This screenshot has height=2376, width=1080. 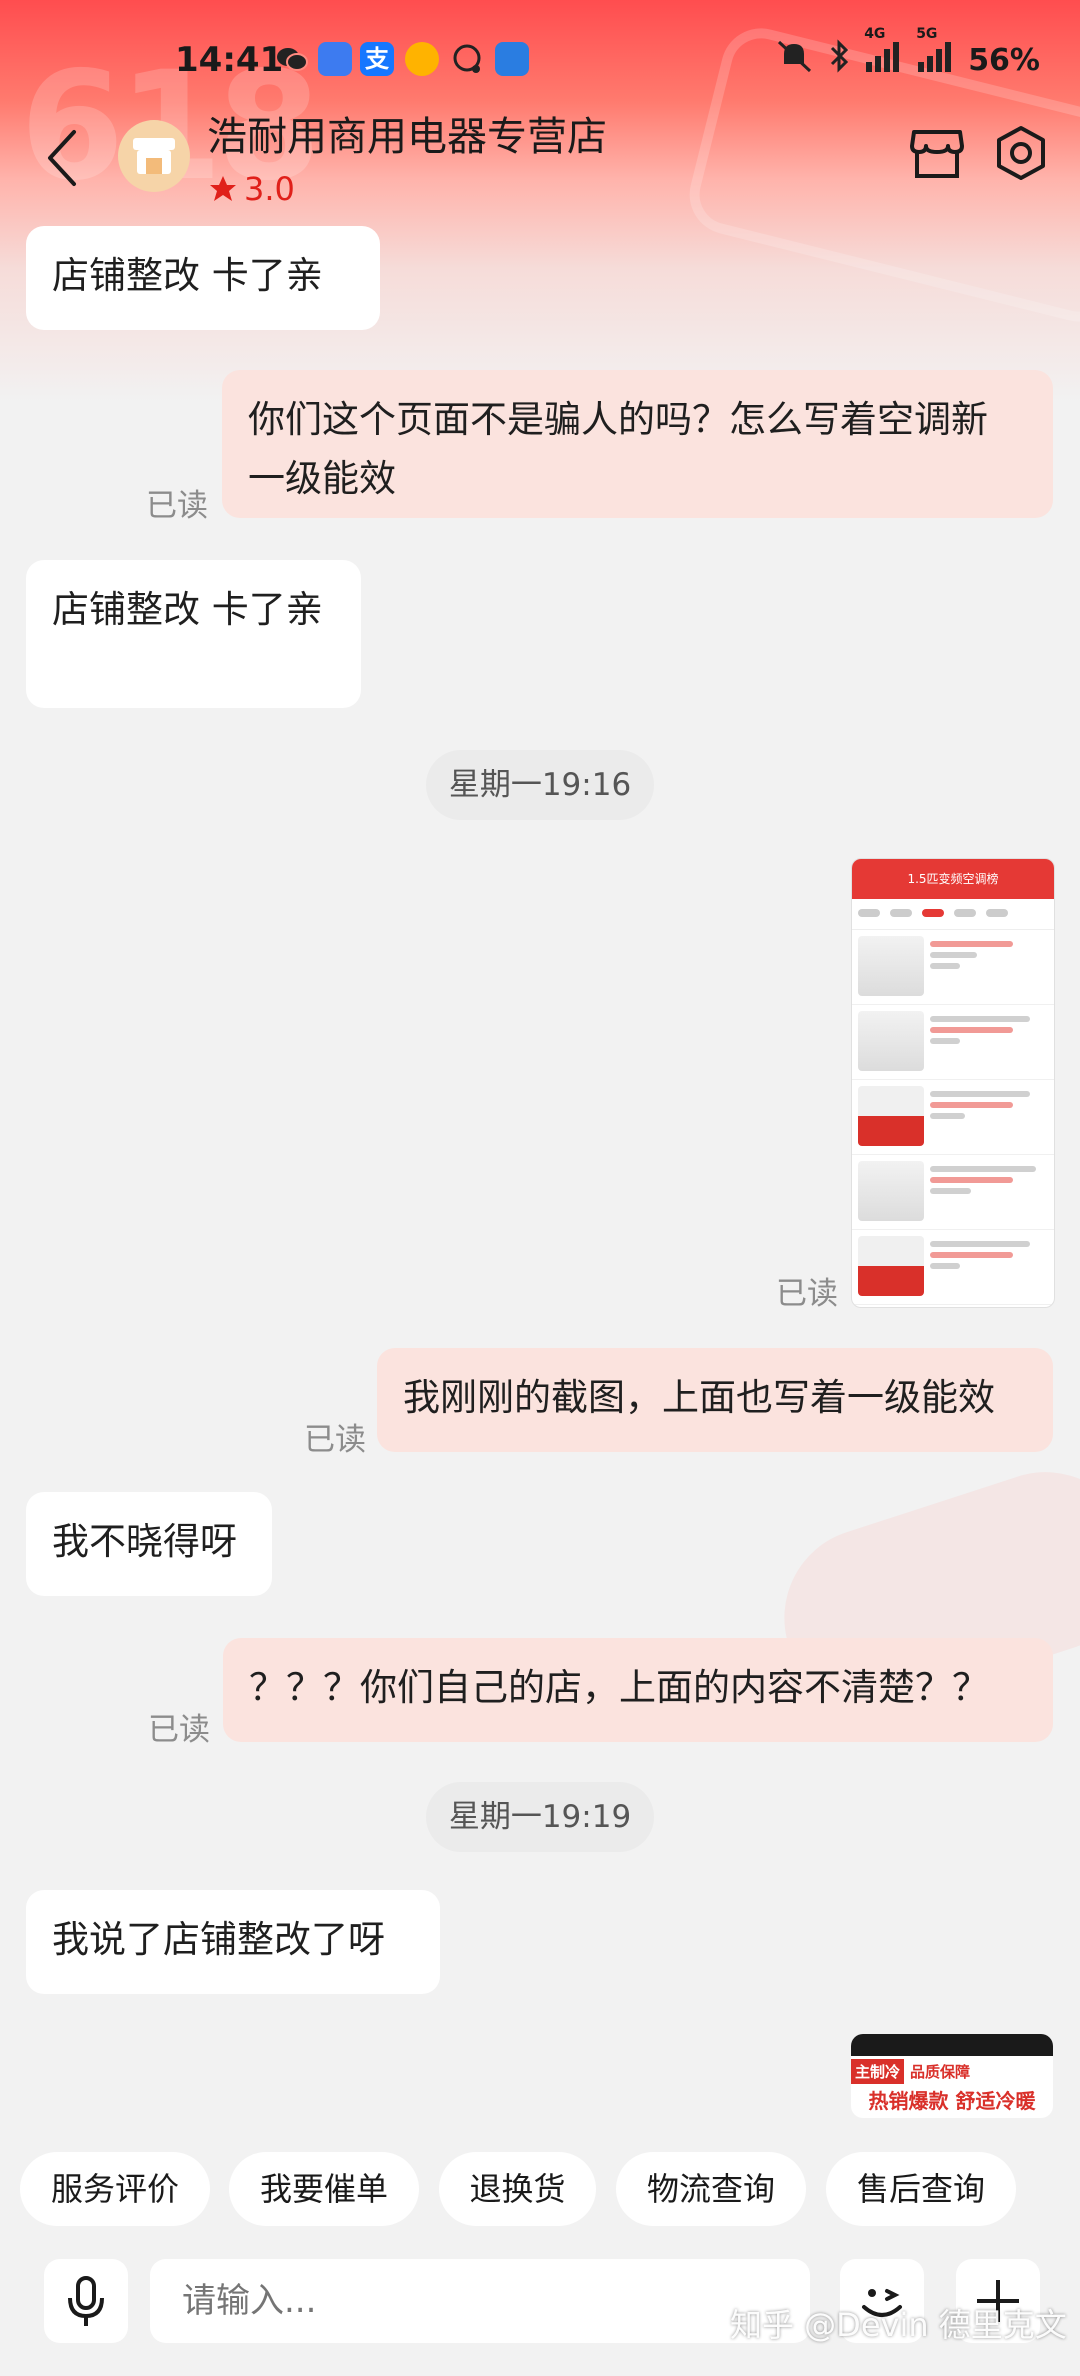 I want to click on shop-avatar, so click(x=154, y=156).